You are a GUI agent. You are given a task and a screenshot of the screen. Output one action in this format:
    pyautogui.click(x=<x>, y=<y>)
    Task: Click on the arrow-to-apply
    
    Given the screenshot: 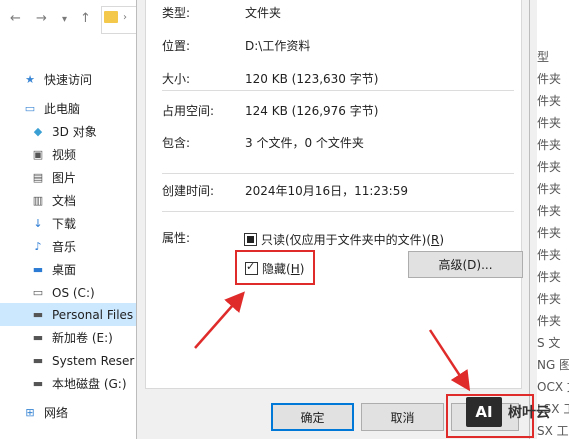 What is the action you would take?
    pyautogui.click(x=449, y=360)
    